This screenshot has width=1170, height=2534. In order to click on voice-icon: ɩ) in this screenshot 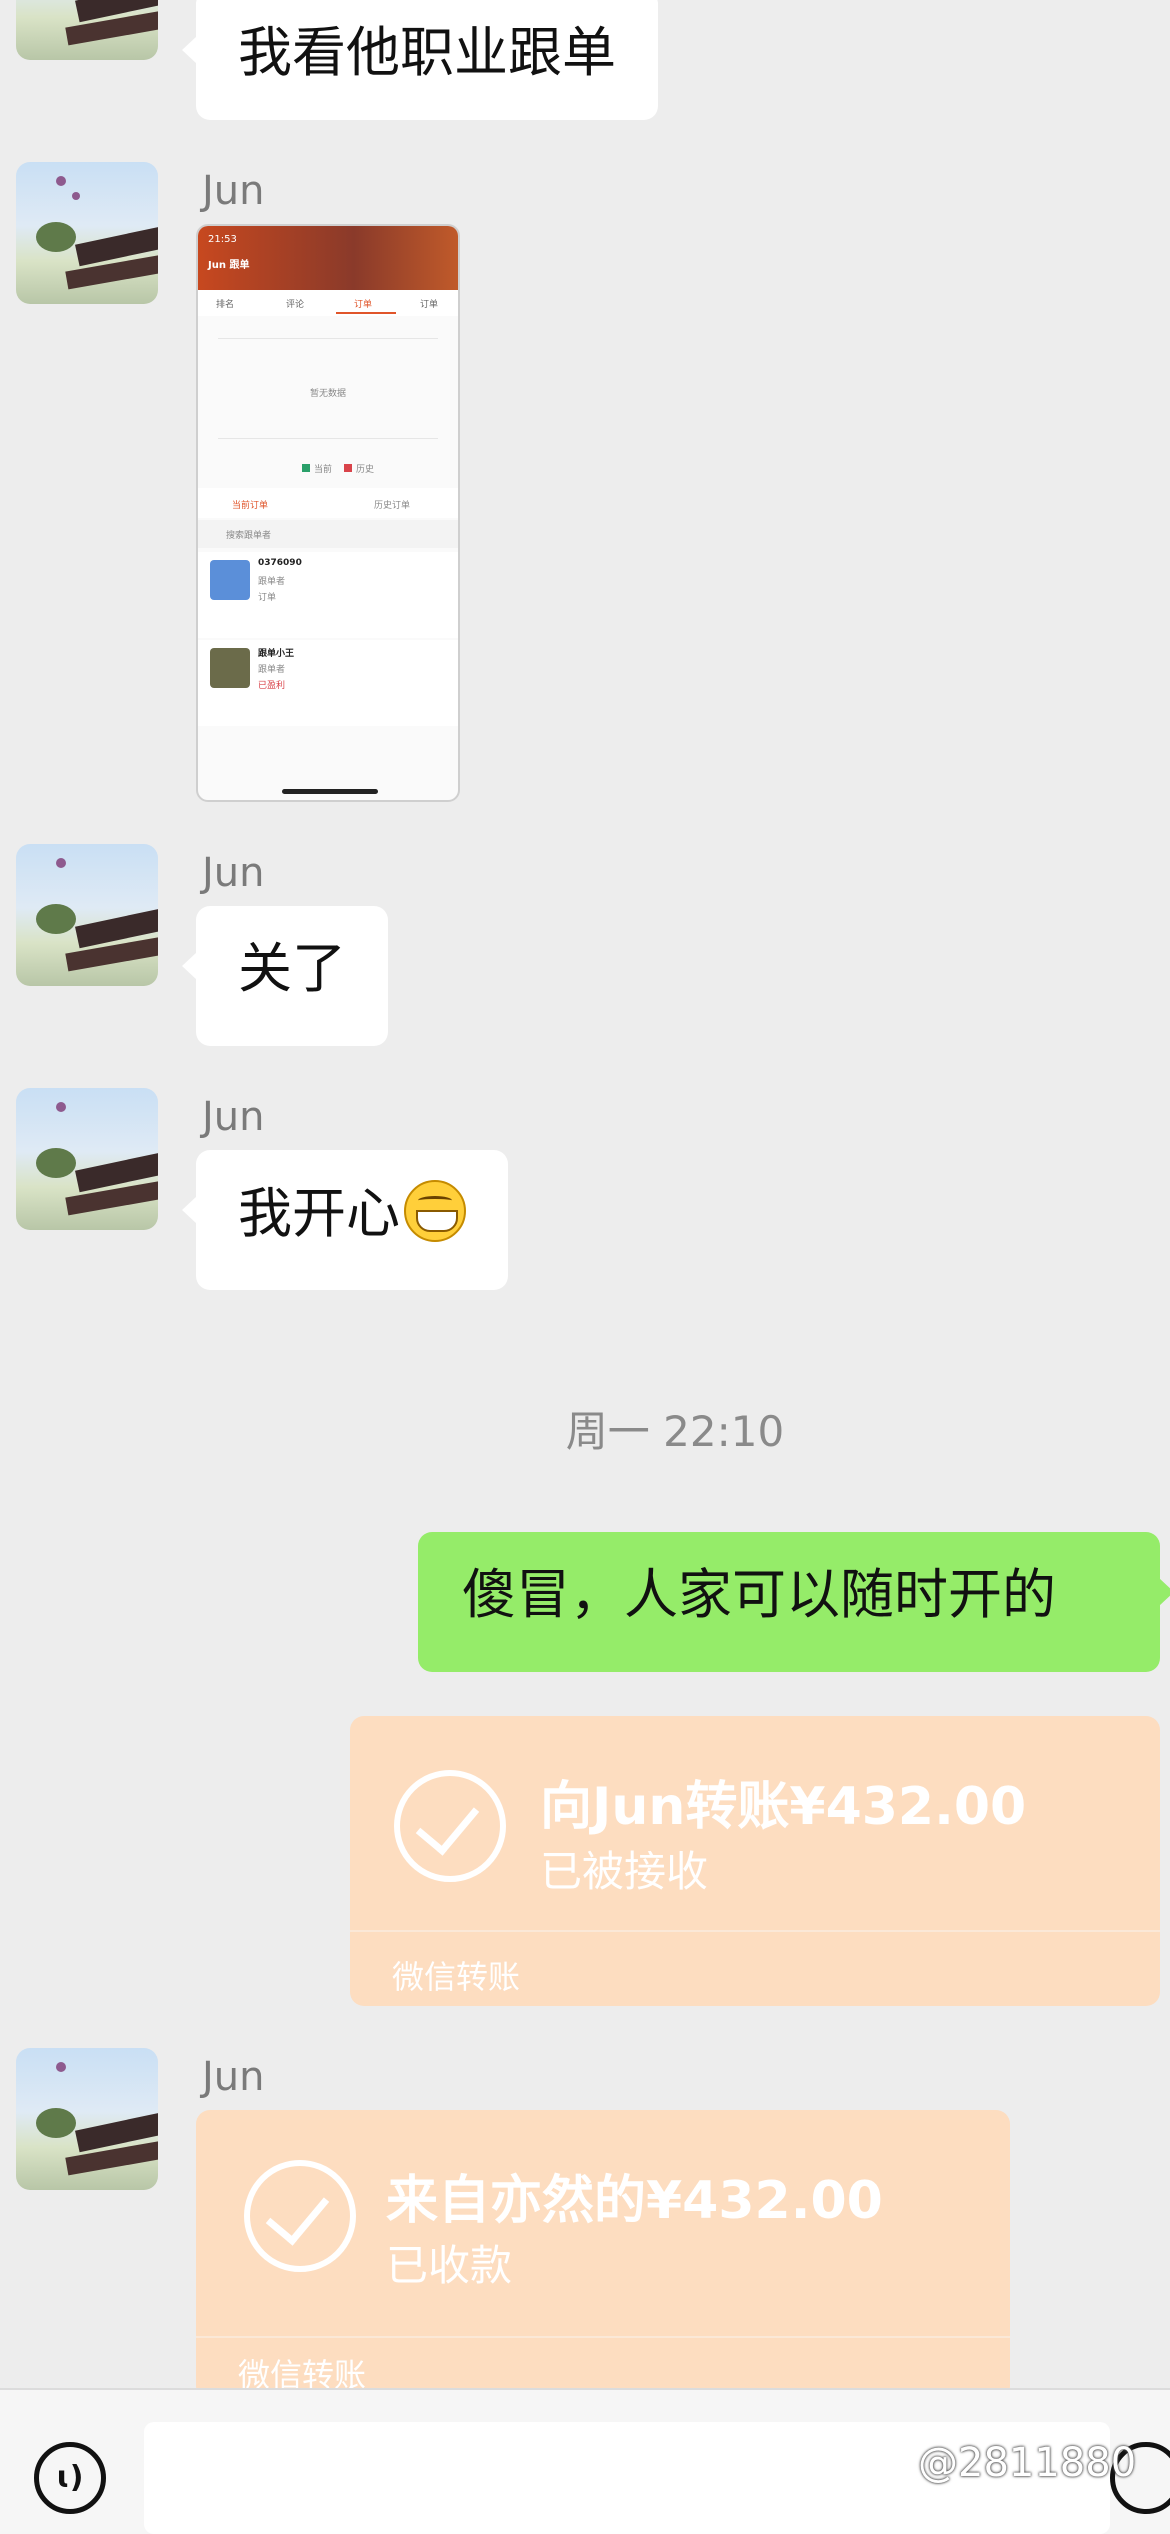, I will do `click(70, 2478)`.